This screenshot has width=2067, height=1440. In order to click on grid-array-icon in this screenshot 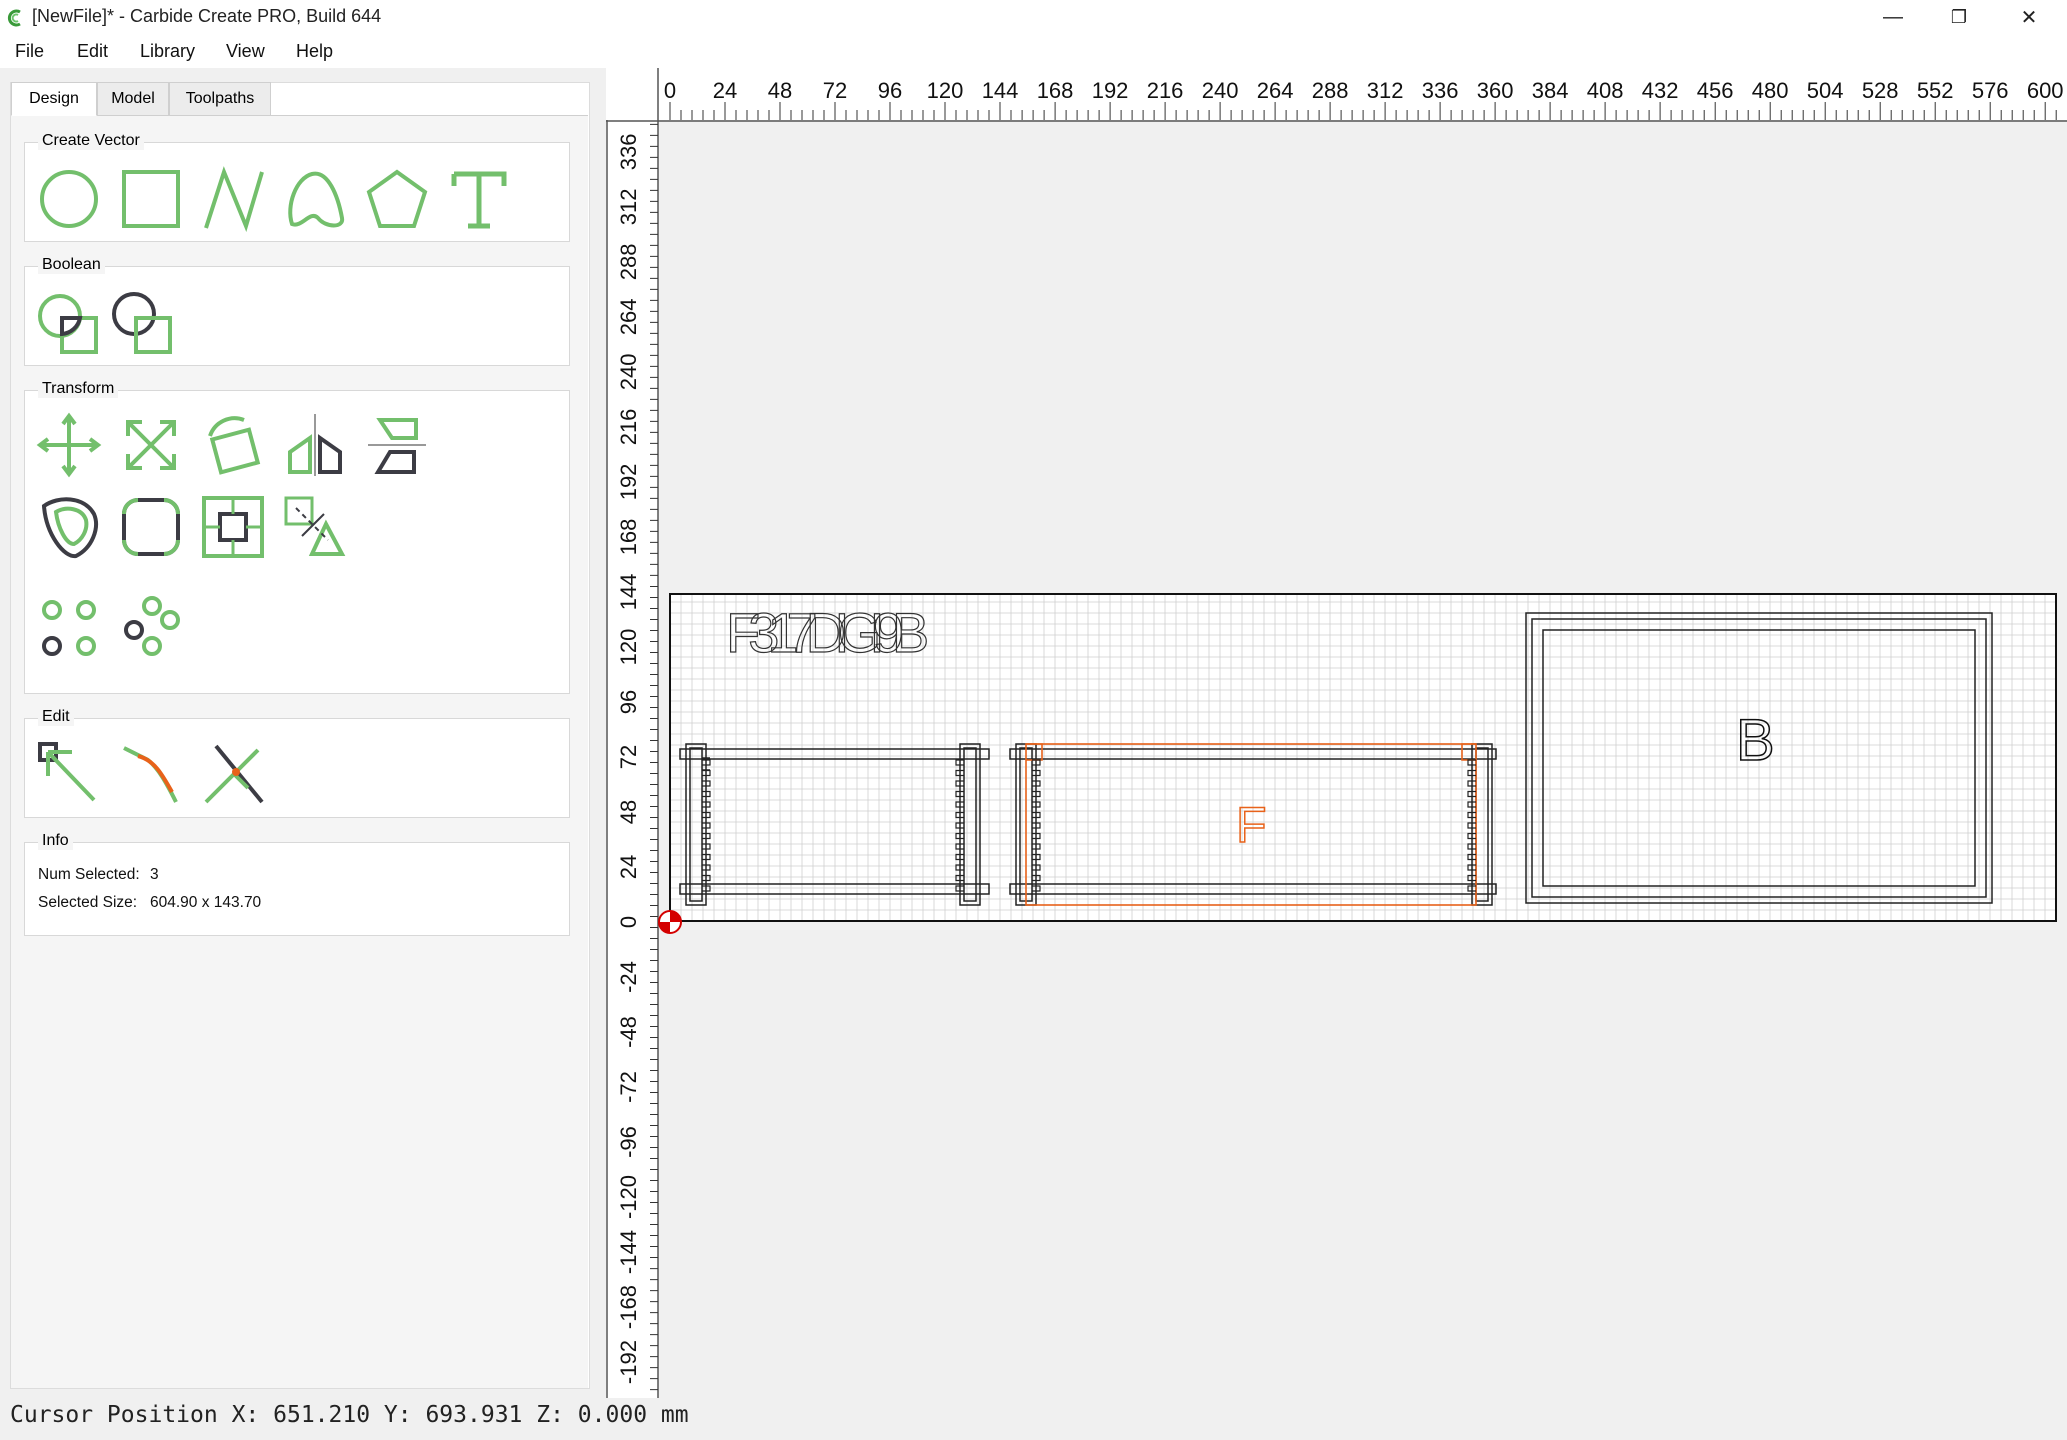, I will do `click(69, 623)`.